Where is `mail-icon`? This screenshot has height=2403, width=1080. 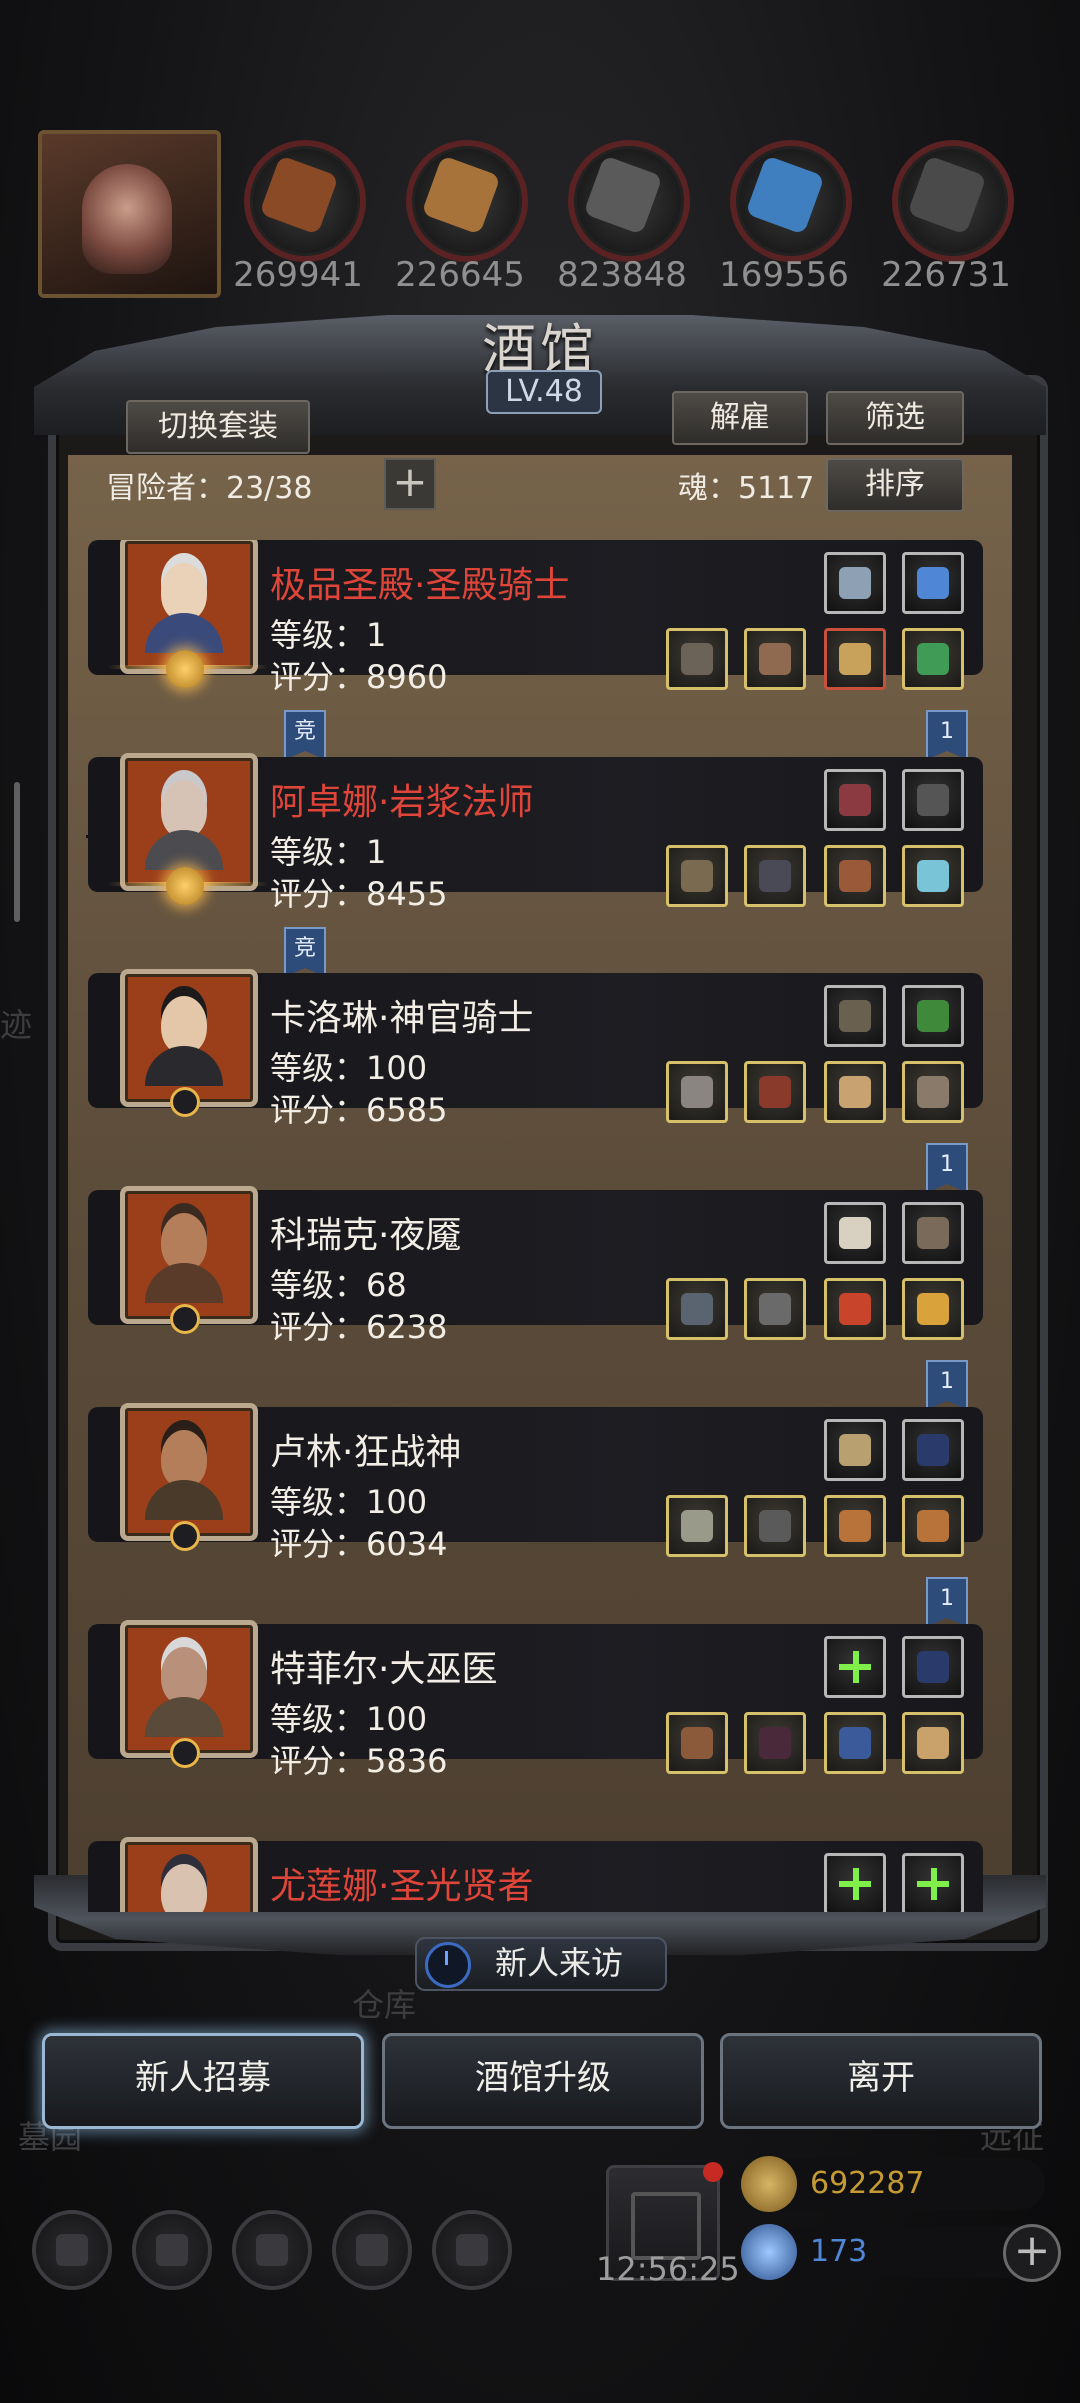 mail-icon is located at coordinates (372, 2250).